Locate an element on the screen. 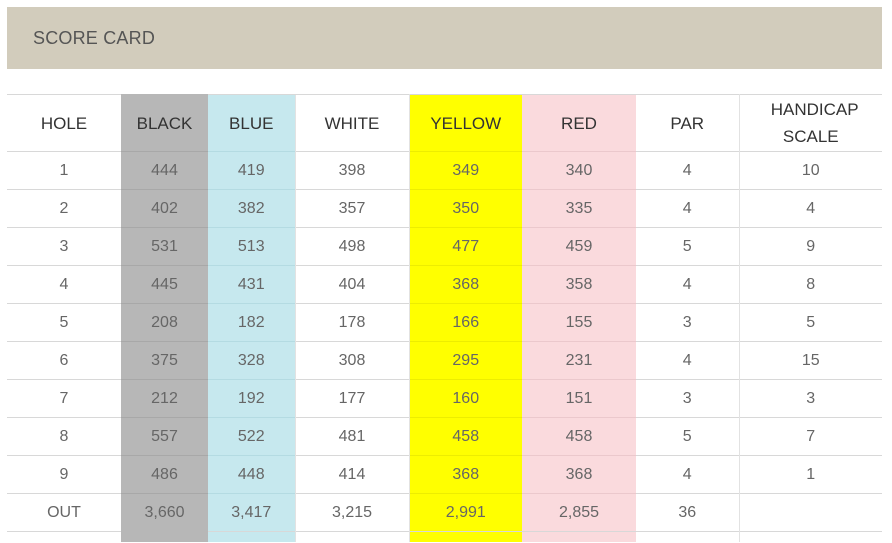 Image resolution: width=892 pixels, height=543 pixels. table-row: 6 375 328 308 295 231 4 15 is located at coordinates (444, 360).